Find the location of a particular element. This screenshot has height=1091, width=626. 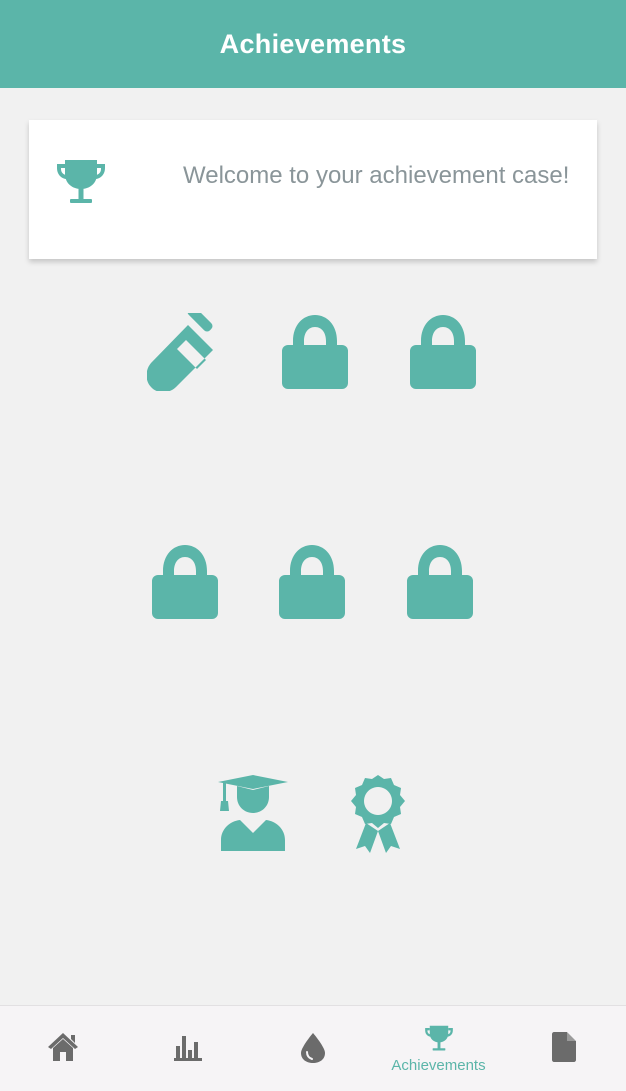

top-app-bar: Achievements is located at coordinates (313, 44).